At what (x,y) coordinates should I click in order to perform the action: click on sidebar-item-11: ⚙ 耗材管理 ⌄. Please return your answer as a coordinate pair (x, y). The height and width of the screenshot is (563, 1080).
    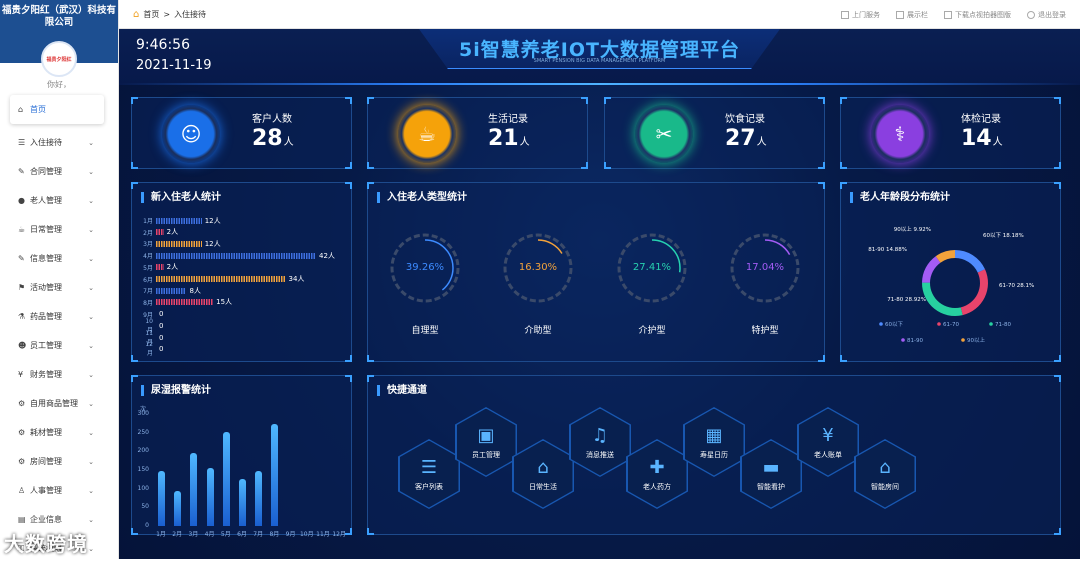
    Looking at the image, I should click on (59, 432).